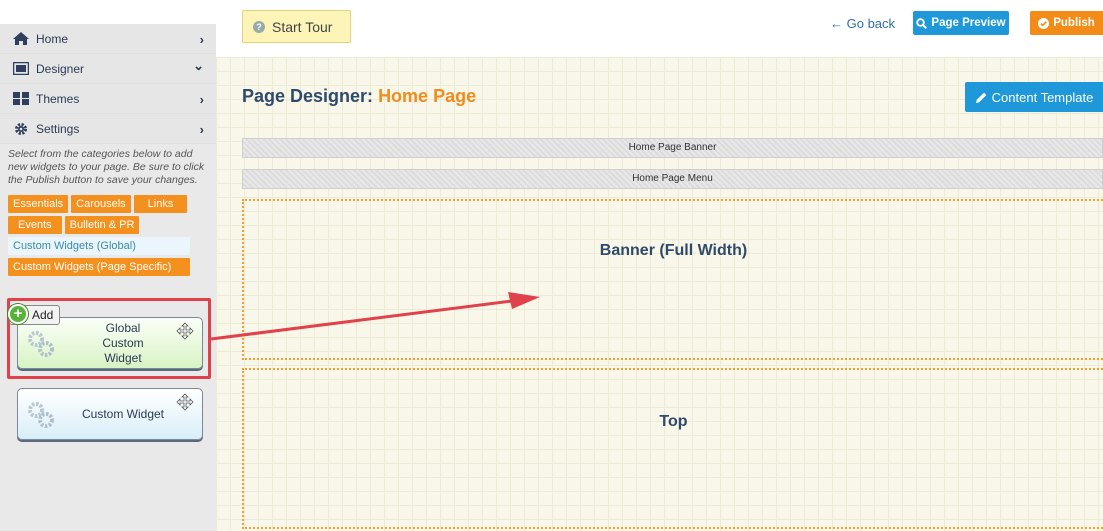 The image size is (1103, 531). What do you see at coordinates (35, 225) in the screenshot?
I see `category-events: Events` at bounding box center [35, 225].